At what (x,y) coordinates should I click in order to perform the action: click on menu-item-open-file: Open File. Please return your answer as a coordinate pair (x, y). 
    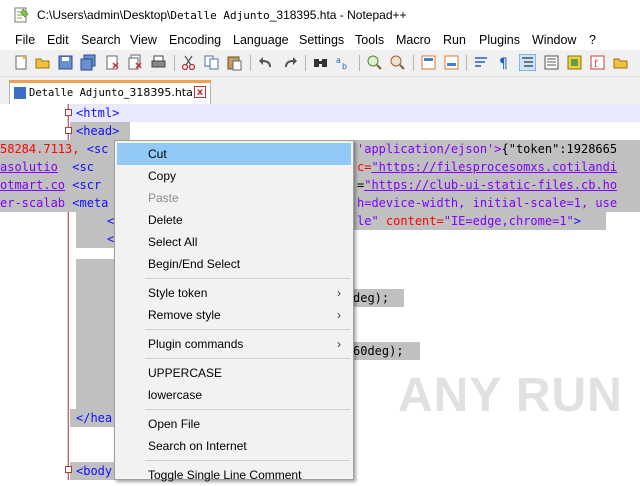
    Looking at the image, I should click on (234, 424).